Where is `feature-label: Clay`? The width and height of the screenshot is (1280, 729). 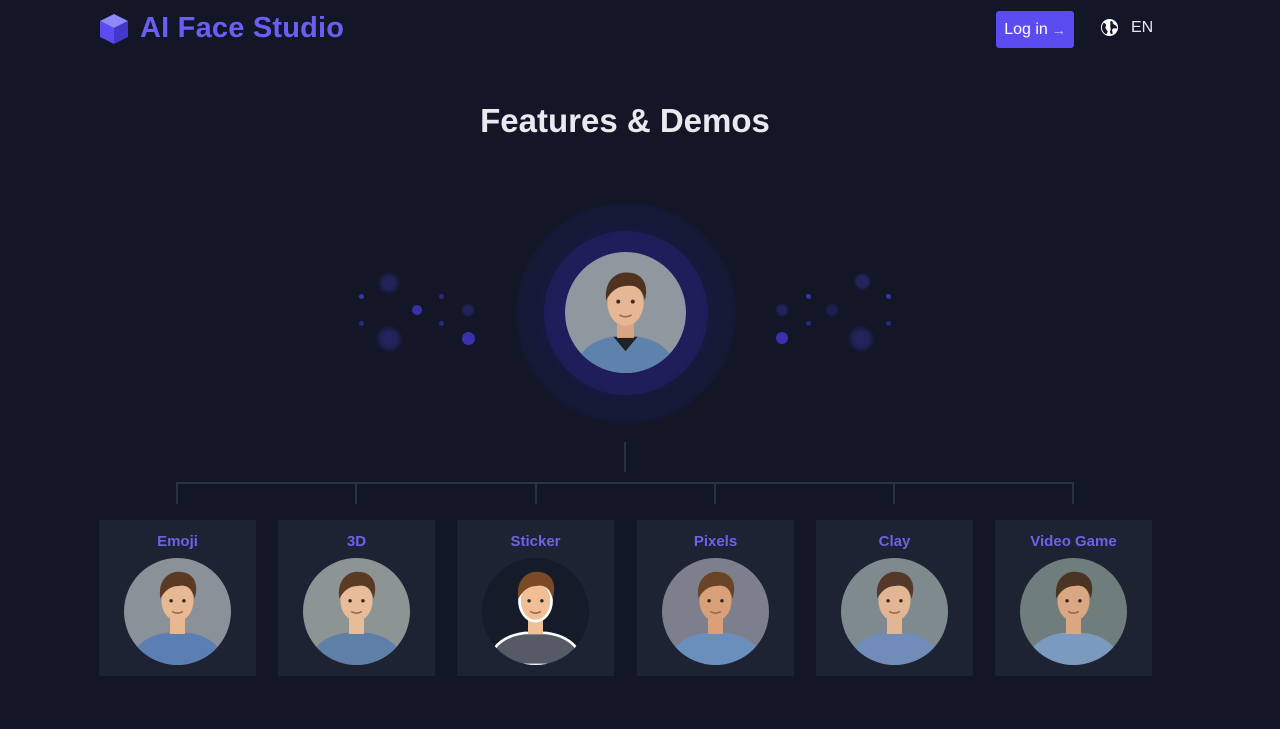 feature-label: Clay is located at coordinates (894, 541).